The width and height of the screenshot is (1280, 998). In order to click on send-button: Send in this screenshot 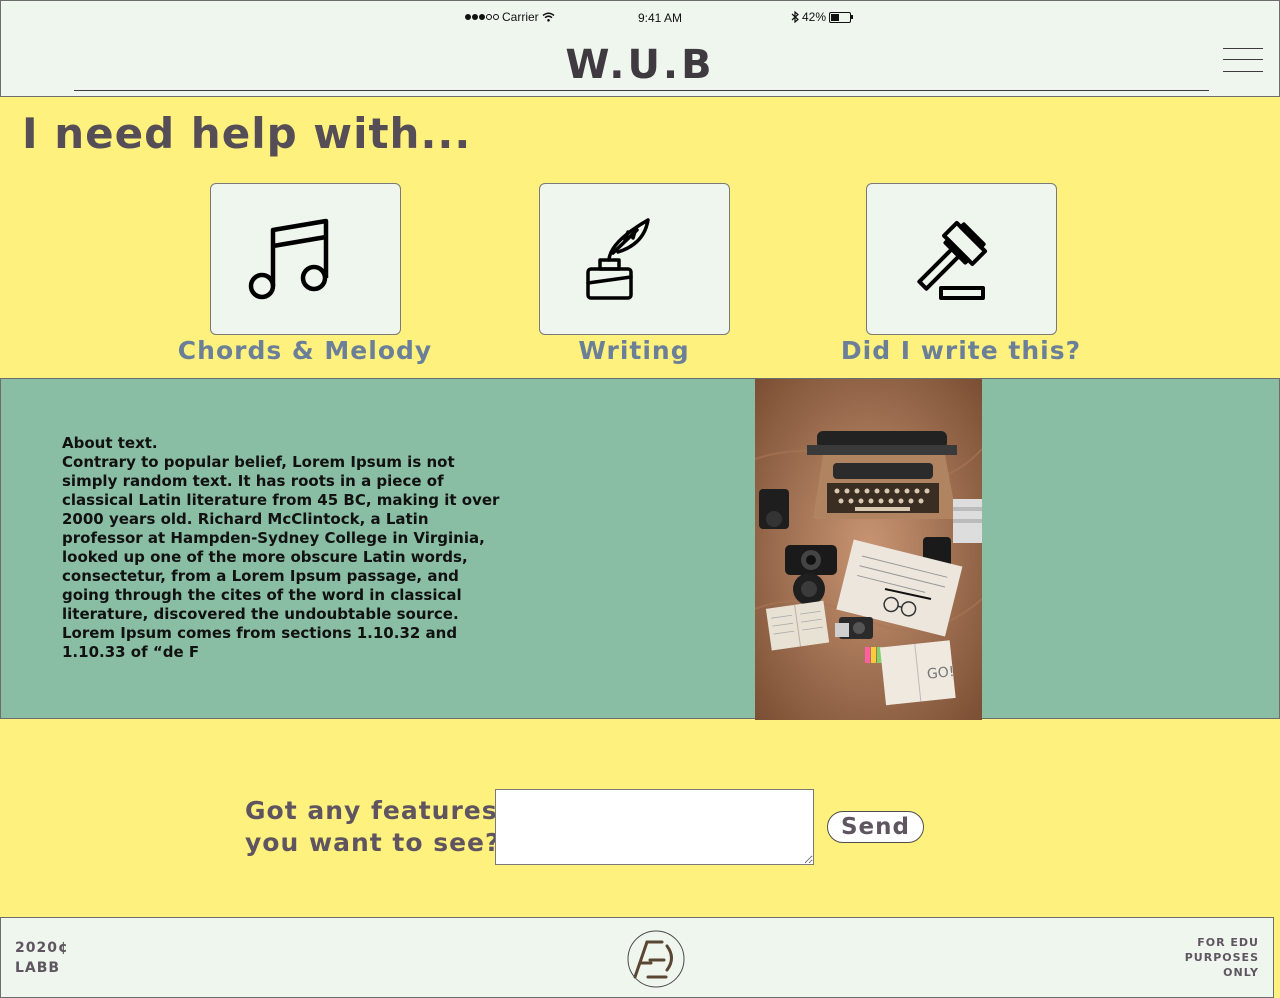, I will do `click(875, 827)`.